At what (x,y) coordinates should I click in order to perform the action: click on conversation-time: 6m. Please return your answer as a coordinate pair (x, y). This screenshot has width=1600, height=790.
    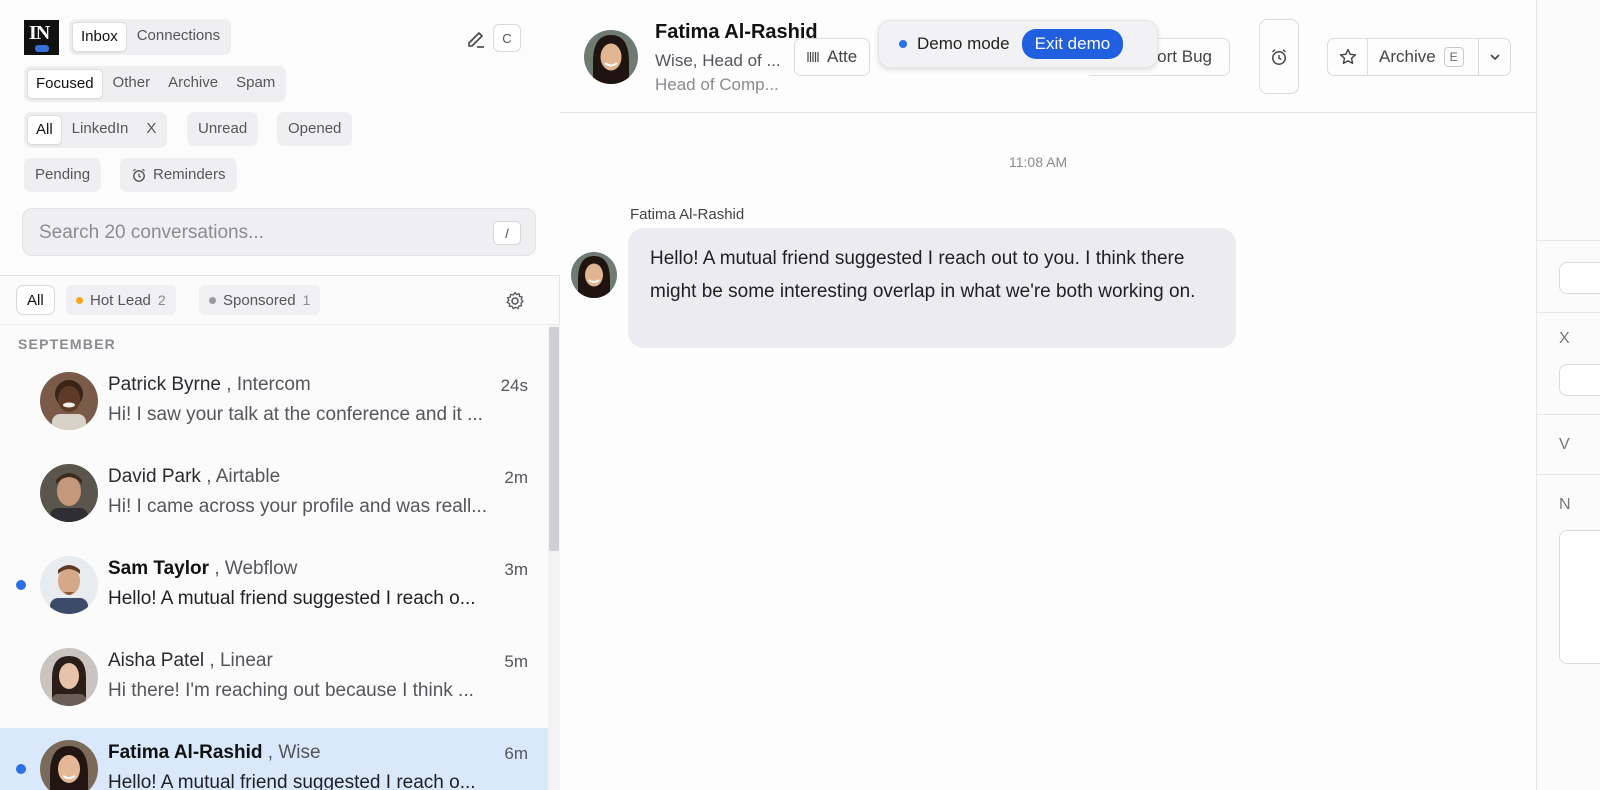
    Looking at the image, I should click on (516, 753).